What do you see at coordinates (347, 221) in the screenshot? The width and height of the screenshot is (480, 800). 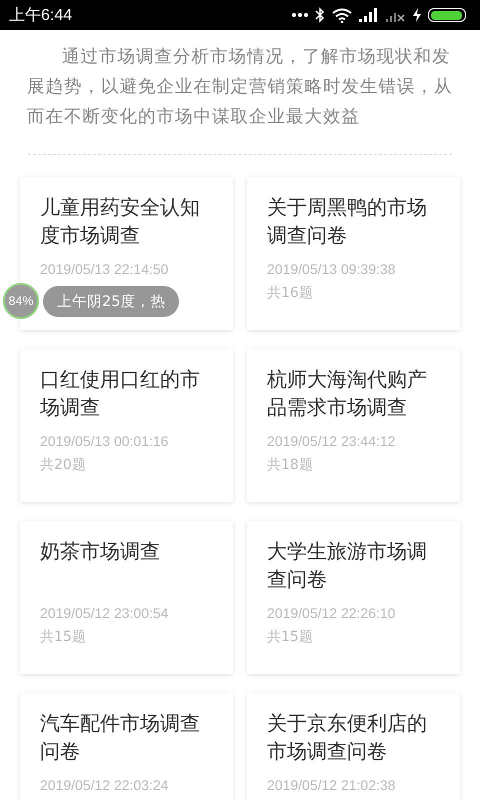 I see `survey-title: 关于周黑鸭的市场调查问卷` at bounding box center [347, 221].